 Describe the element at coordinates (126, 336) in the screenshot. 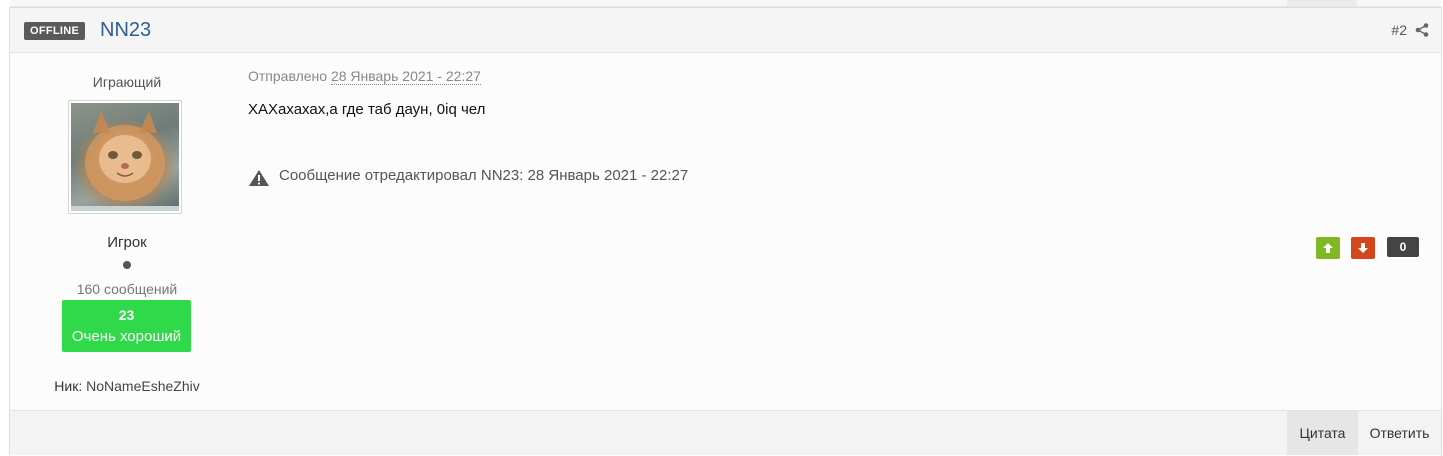

I see `reputation-label: Очень хороший` at that location.